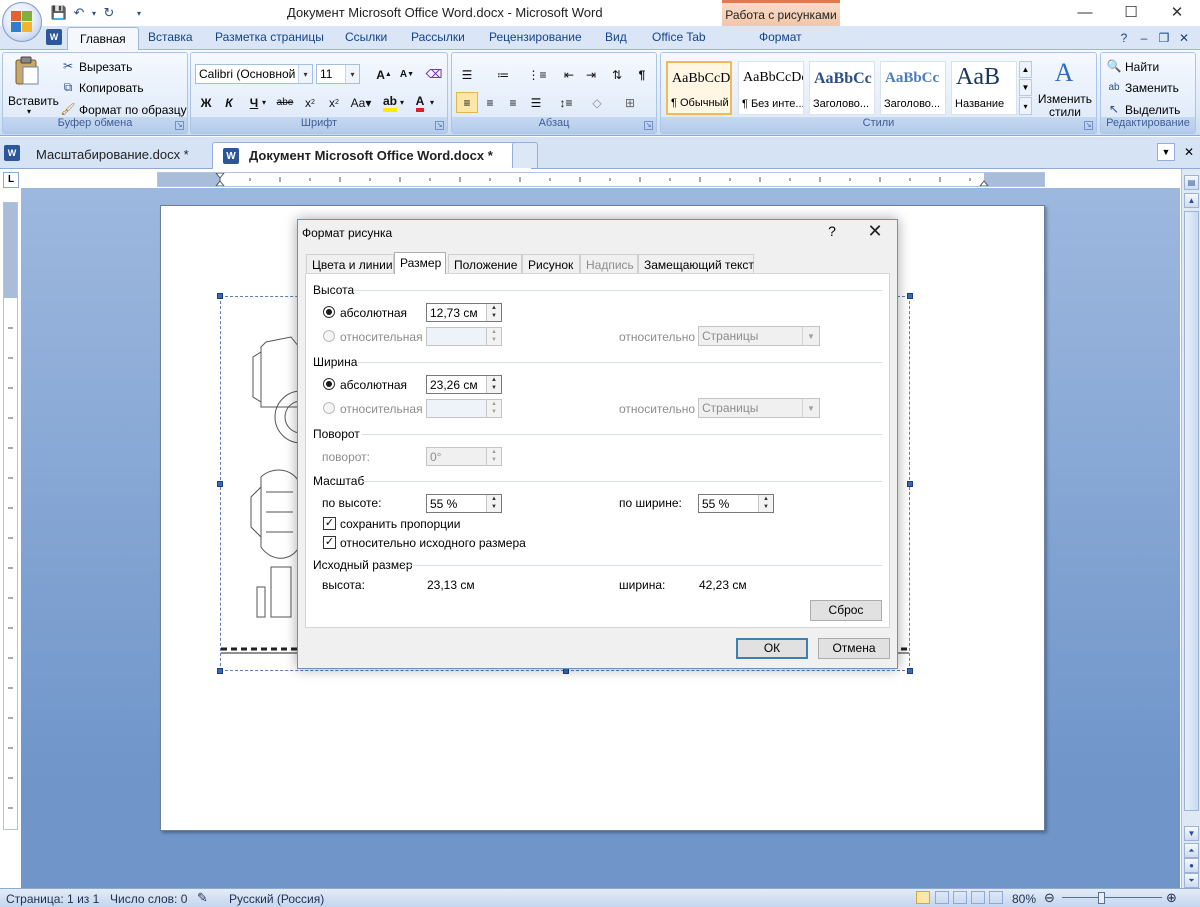 The height and width of the screenshot is (907, 1200). What do you see at coordinates (1024, 899) in the screenshot?
I see `zoom-level: 80%` at bounding box center [1024, 899].